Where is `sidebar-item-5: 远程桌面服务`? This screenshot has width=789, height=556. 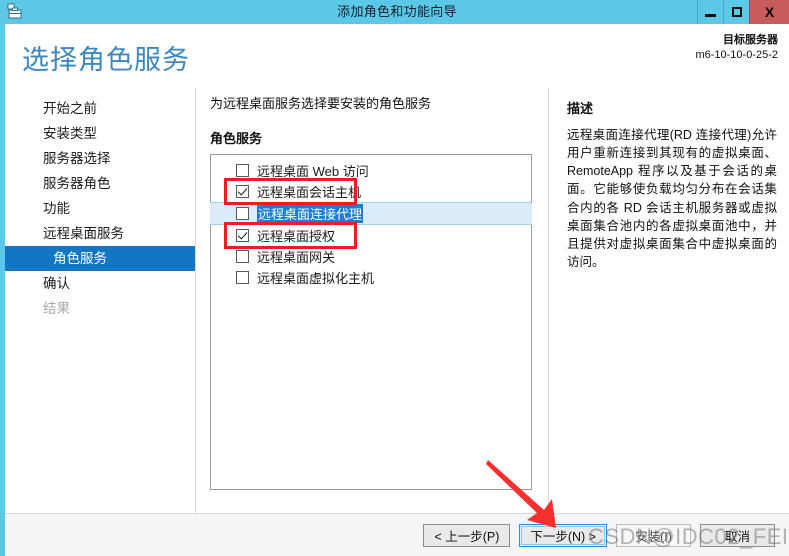 sidebar-item-5: 远程桌面服务 is located at coordinates (100, 233).